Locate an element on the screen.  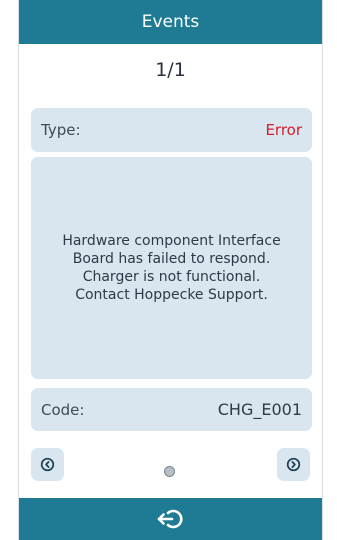
event-code-row: Code: CHG_E001 is located at coordinates (171, 409).